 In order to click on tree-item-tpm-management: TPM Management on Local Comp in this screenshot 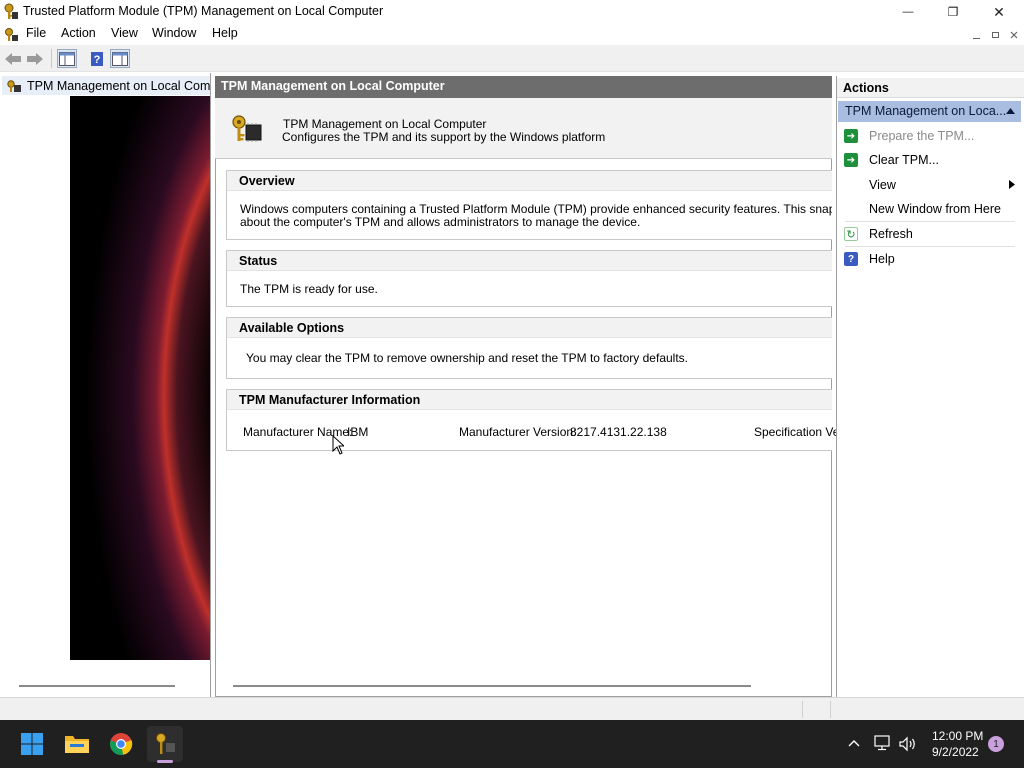, I will do `click(106, 85)`.